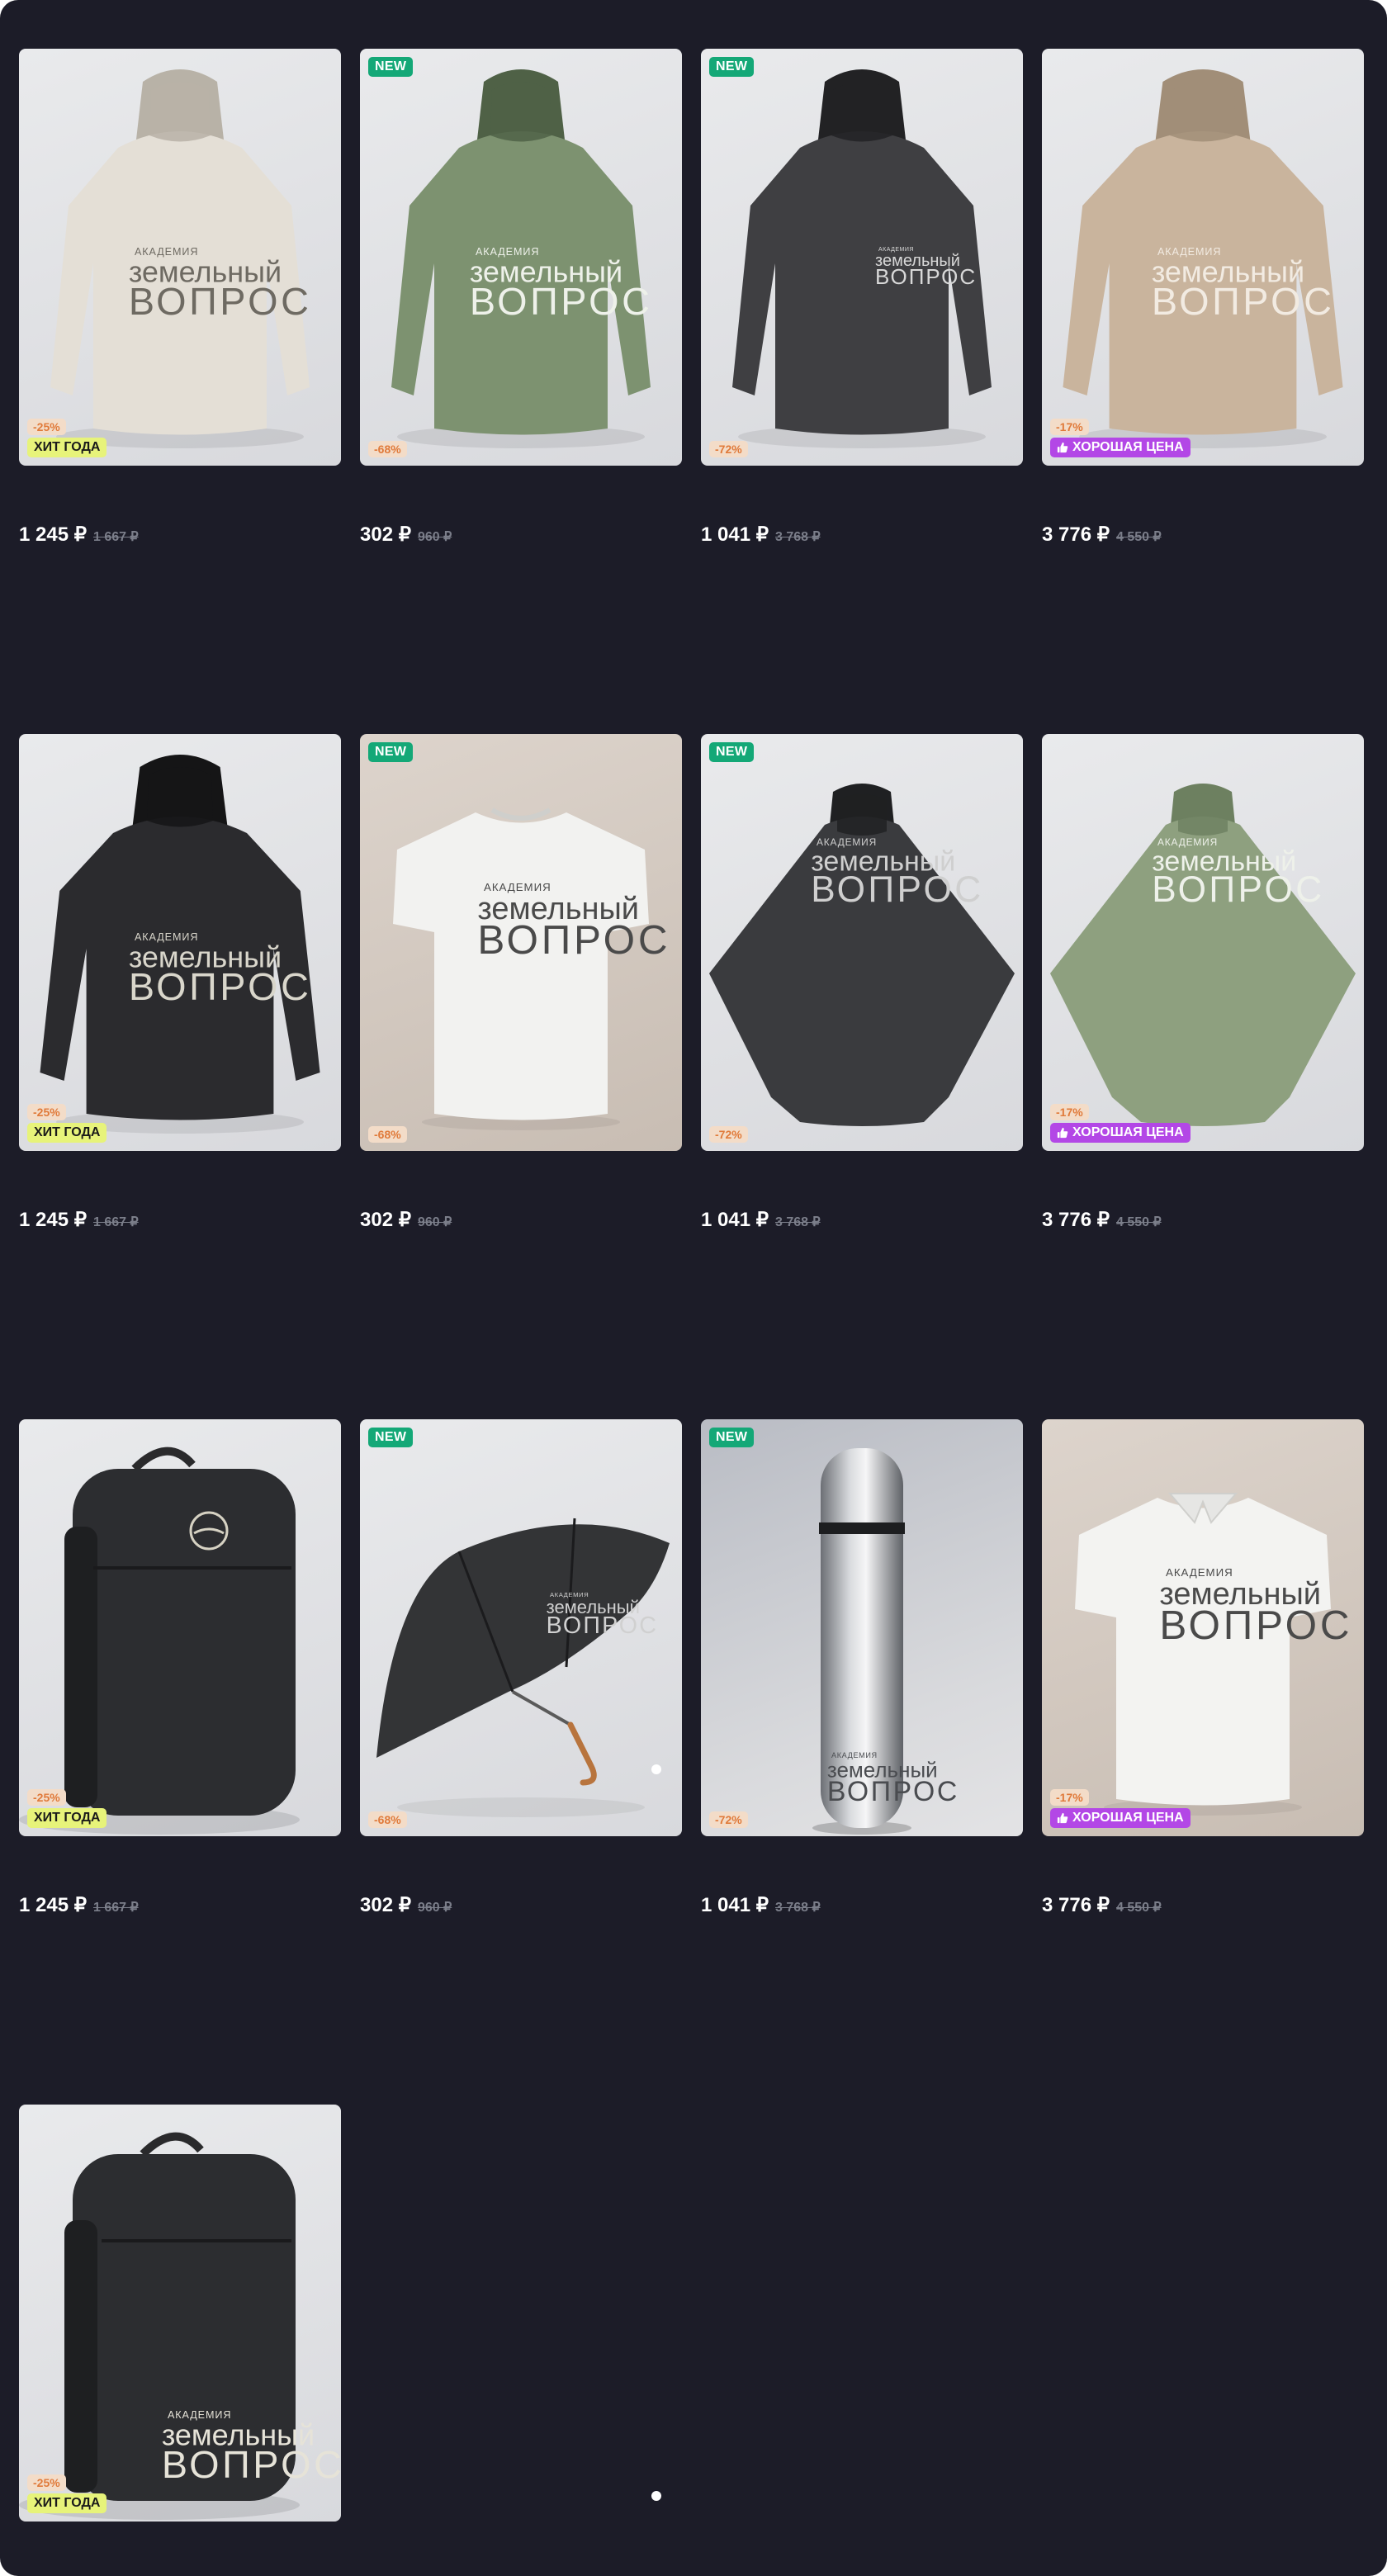  I want to click on badge-stack: -68%, so click(387, 1134).